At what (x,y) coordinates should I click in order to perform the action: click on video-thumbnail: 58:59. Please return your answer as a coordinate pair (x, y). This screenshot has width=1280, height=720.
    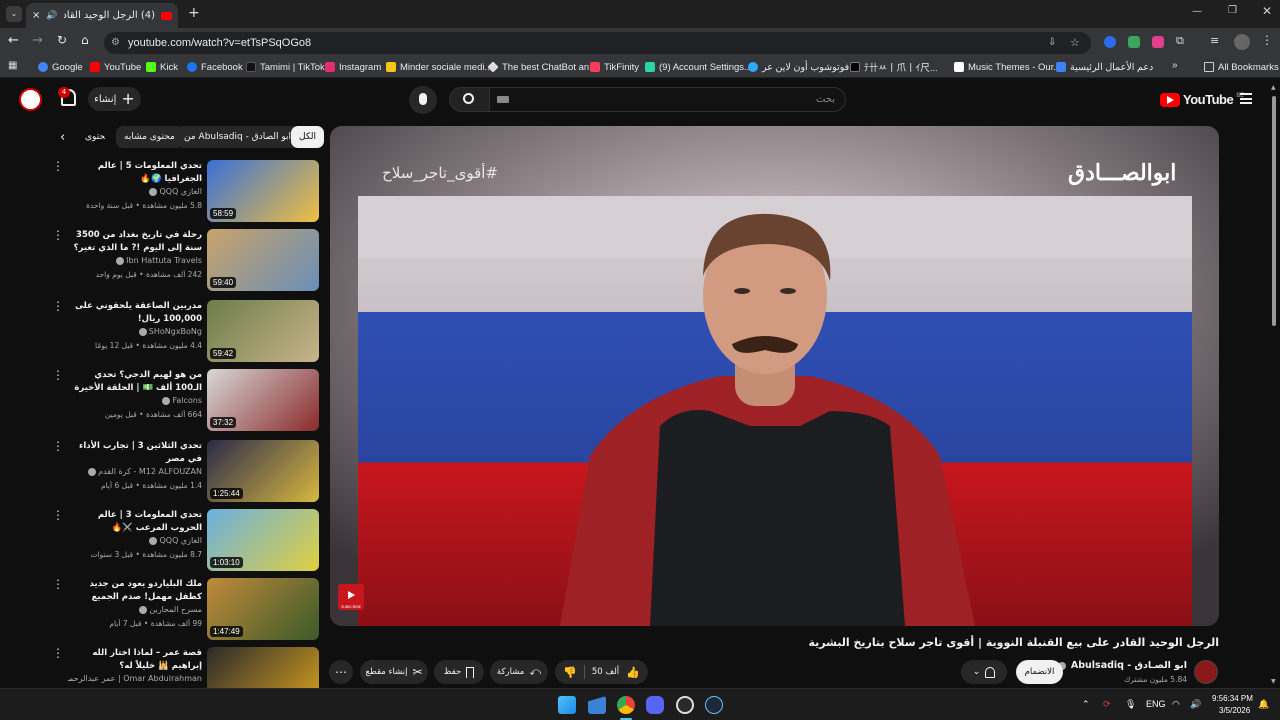
    Looking at the image, I should click on (263, 191).